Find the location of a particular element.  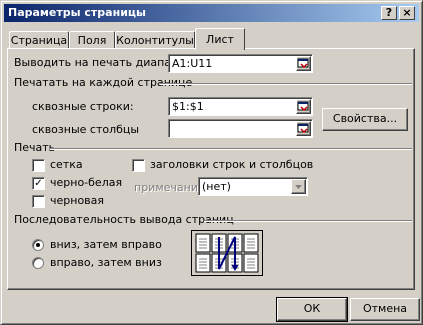

tab-page: Страница is located at coordinates (39, 40).